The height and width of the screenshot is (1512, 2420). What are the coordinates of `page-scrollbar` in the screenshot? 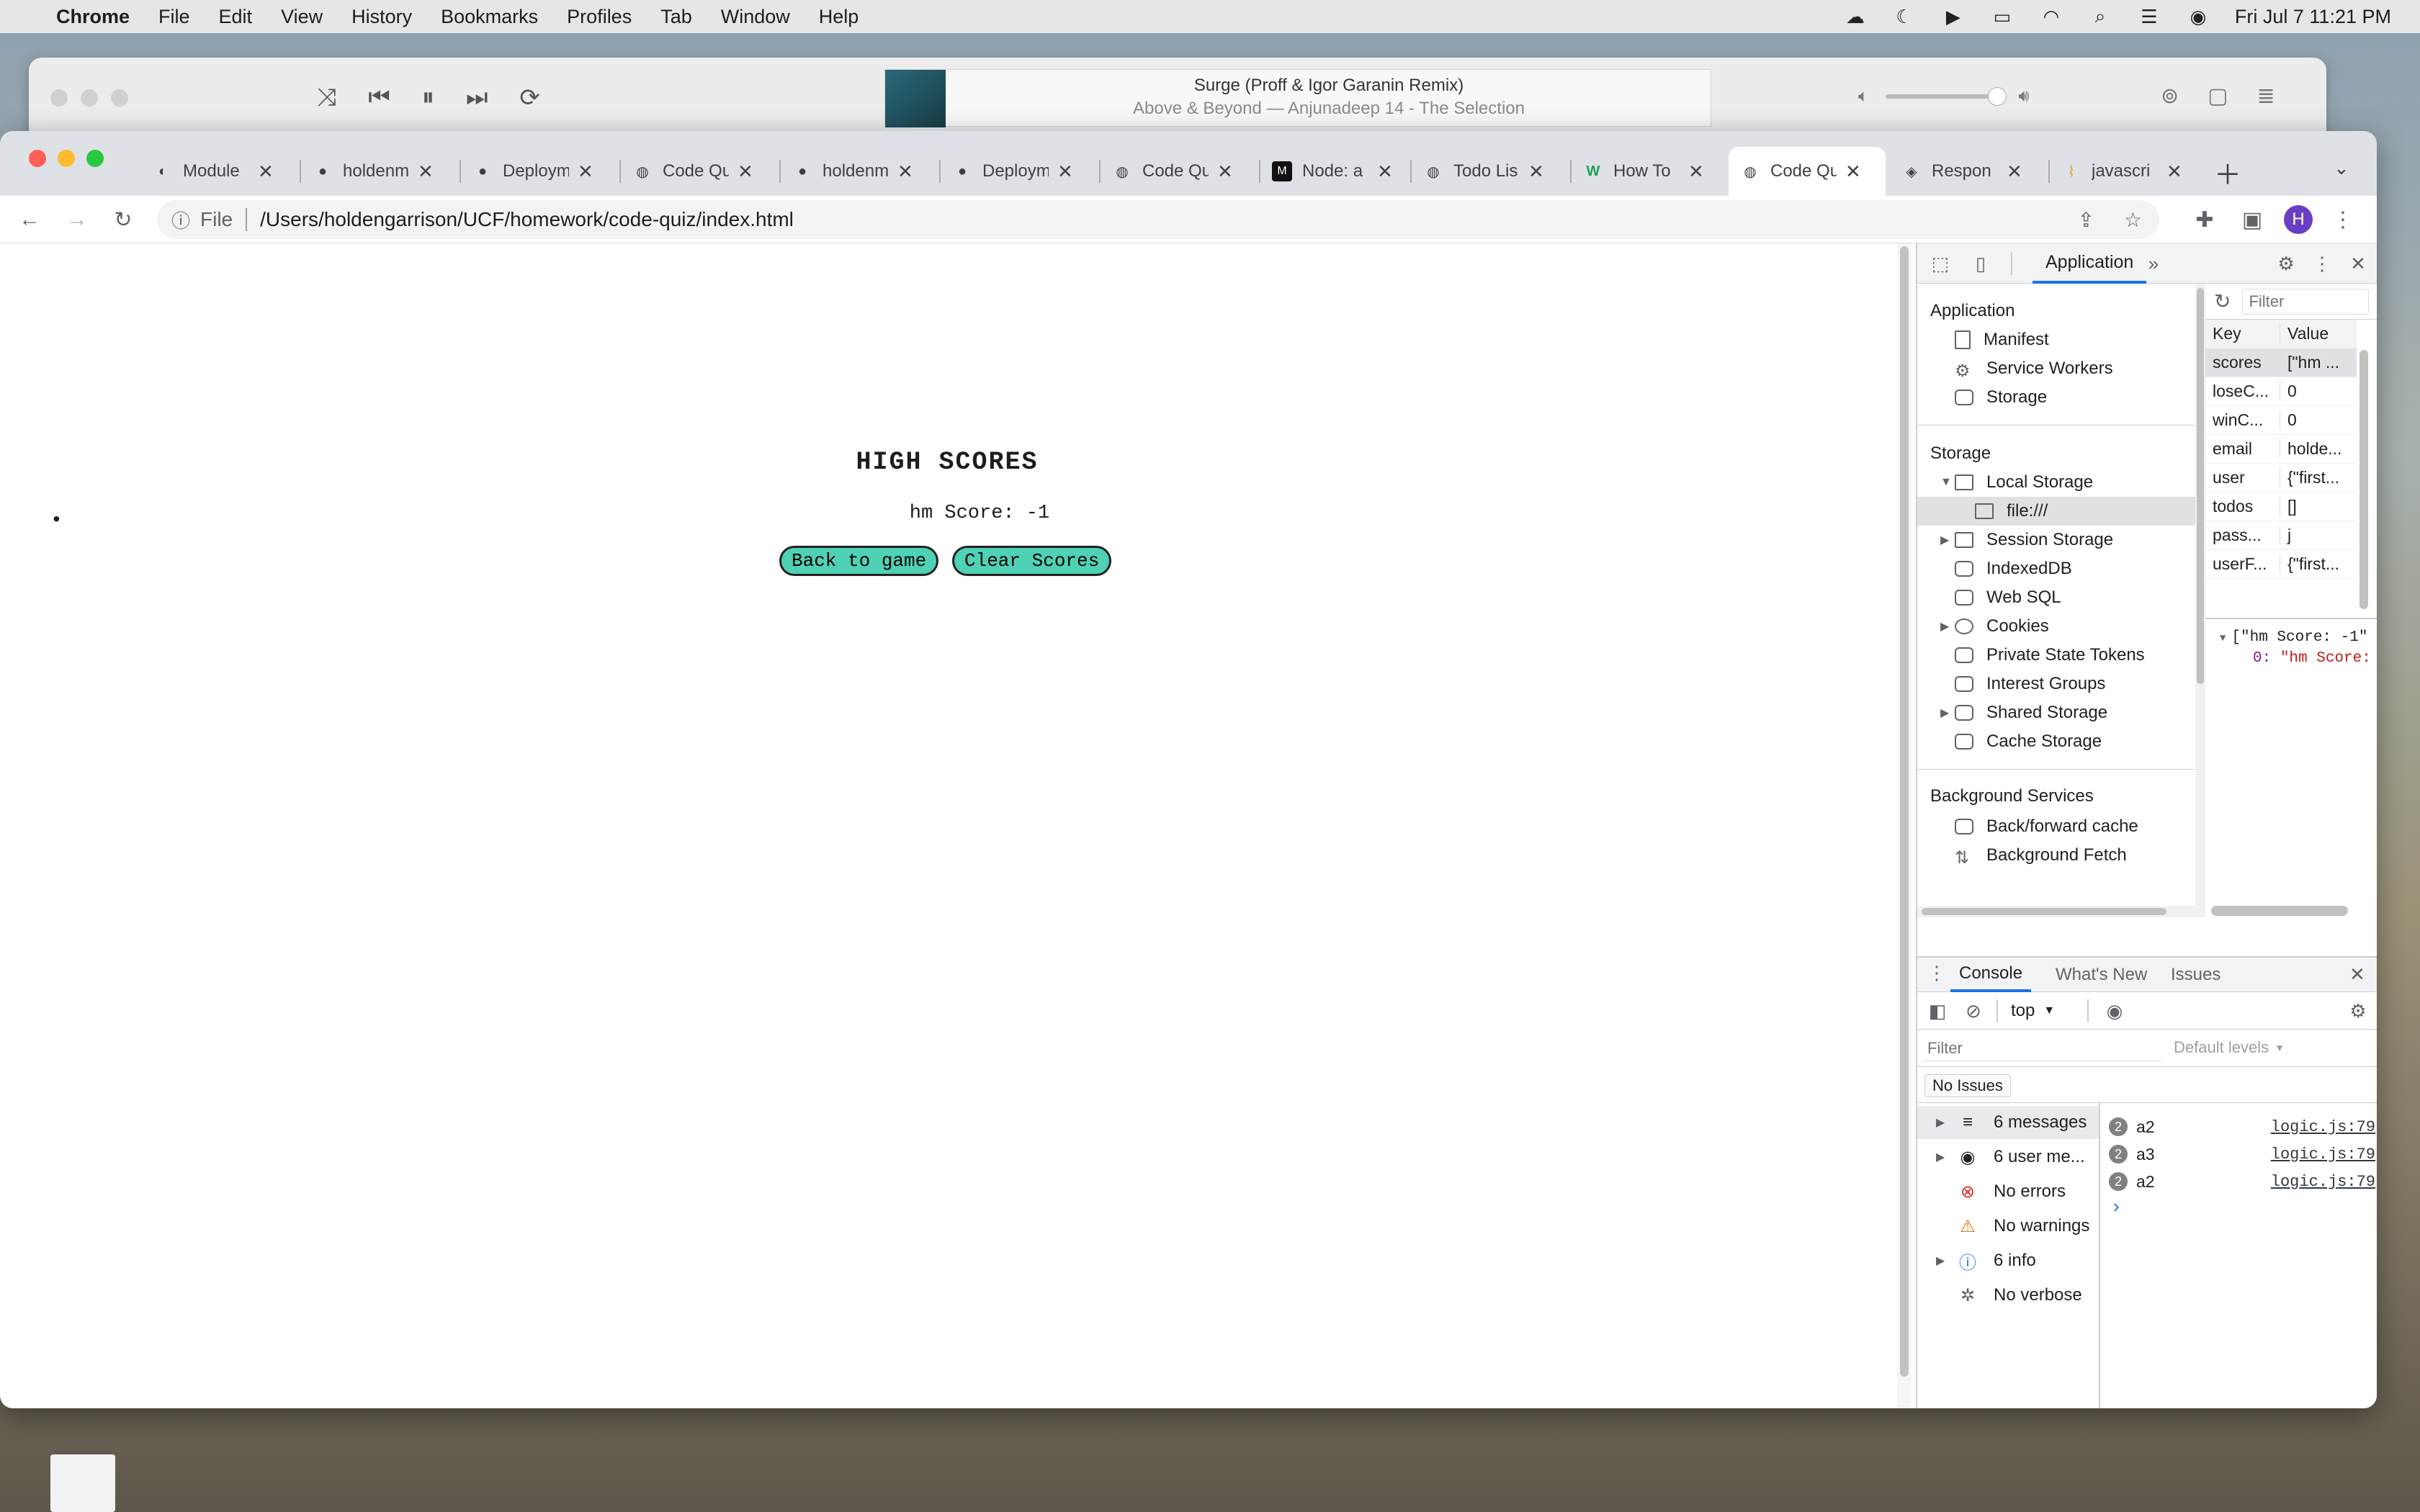 It's located at (1904, 825).